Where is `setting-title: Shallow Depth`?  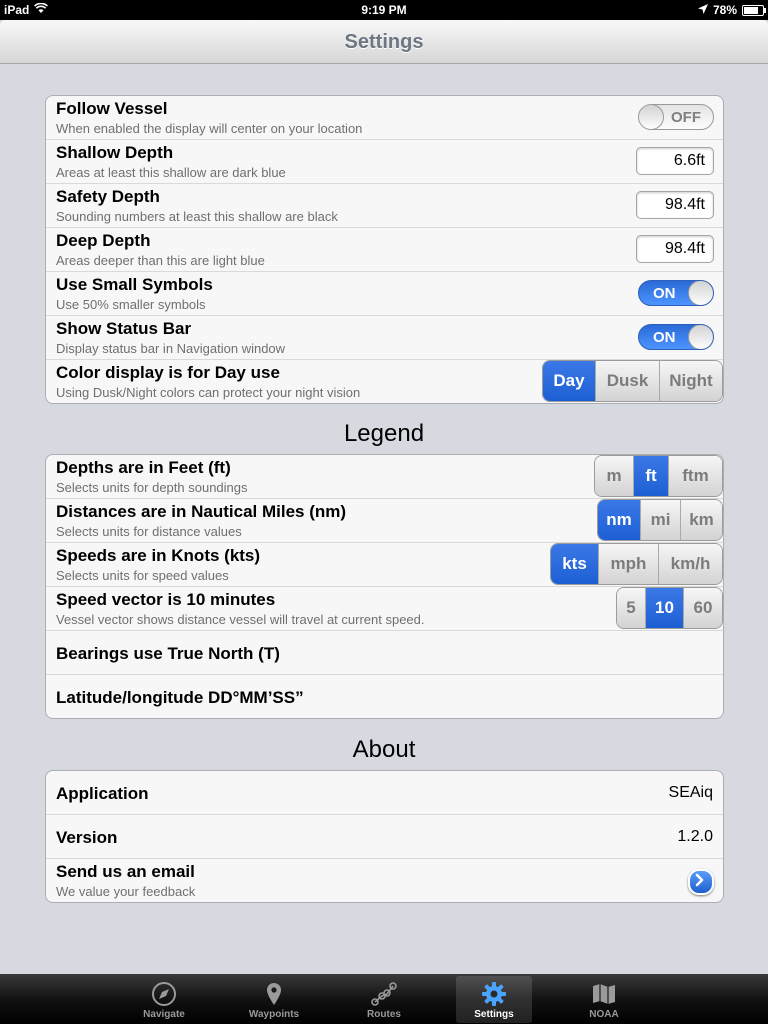 setting-title: Shallow Depth is located at coordinates (115, 152).